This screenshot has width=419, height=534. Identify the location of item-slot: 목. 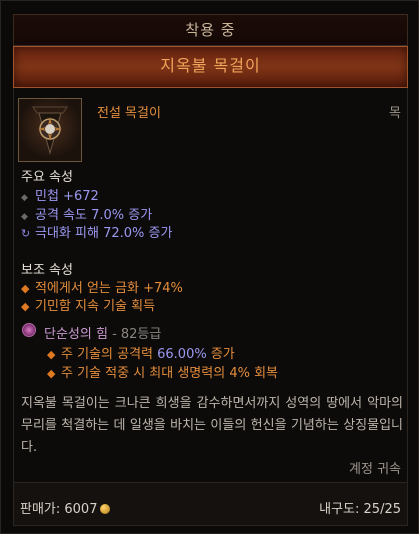
(395, 113).